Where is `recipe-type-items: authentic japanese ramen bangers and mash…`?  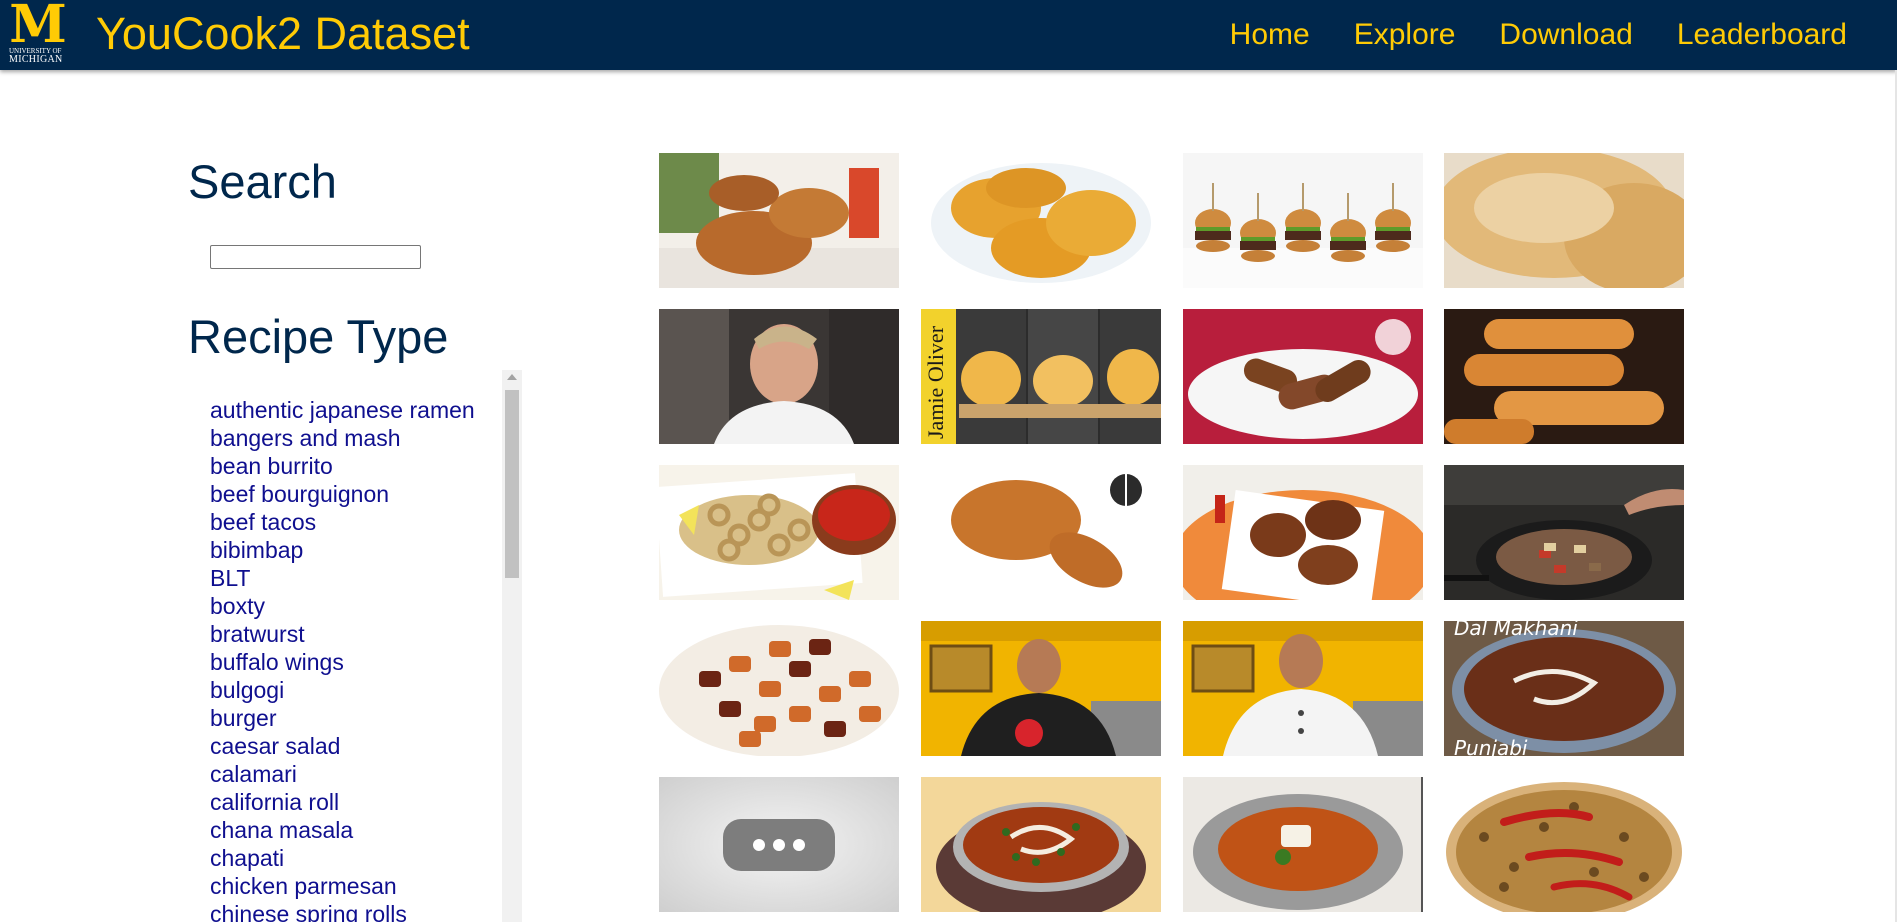
recipe-type-items: authentic japanese ramen bangers and mash… is located at coordinates (355, 646).